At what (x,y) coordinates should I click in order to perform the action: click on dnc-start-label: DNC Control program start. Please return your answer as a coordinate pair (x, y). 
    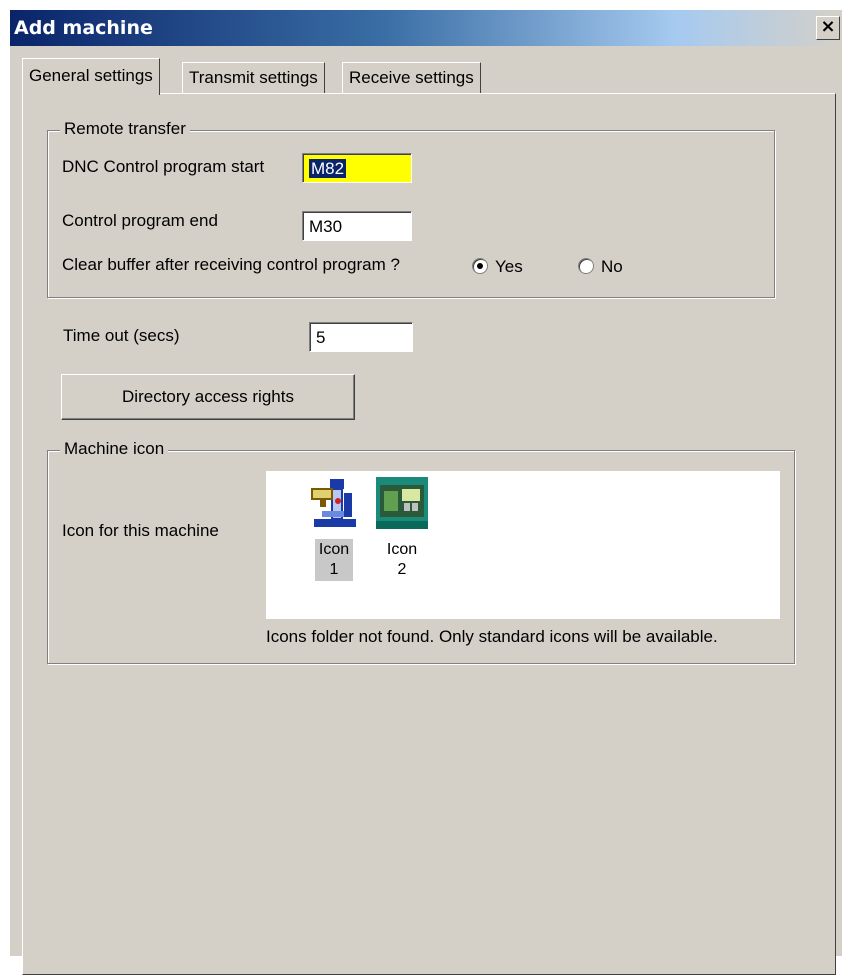
    Looking at the image, I should click on (163, 166).